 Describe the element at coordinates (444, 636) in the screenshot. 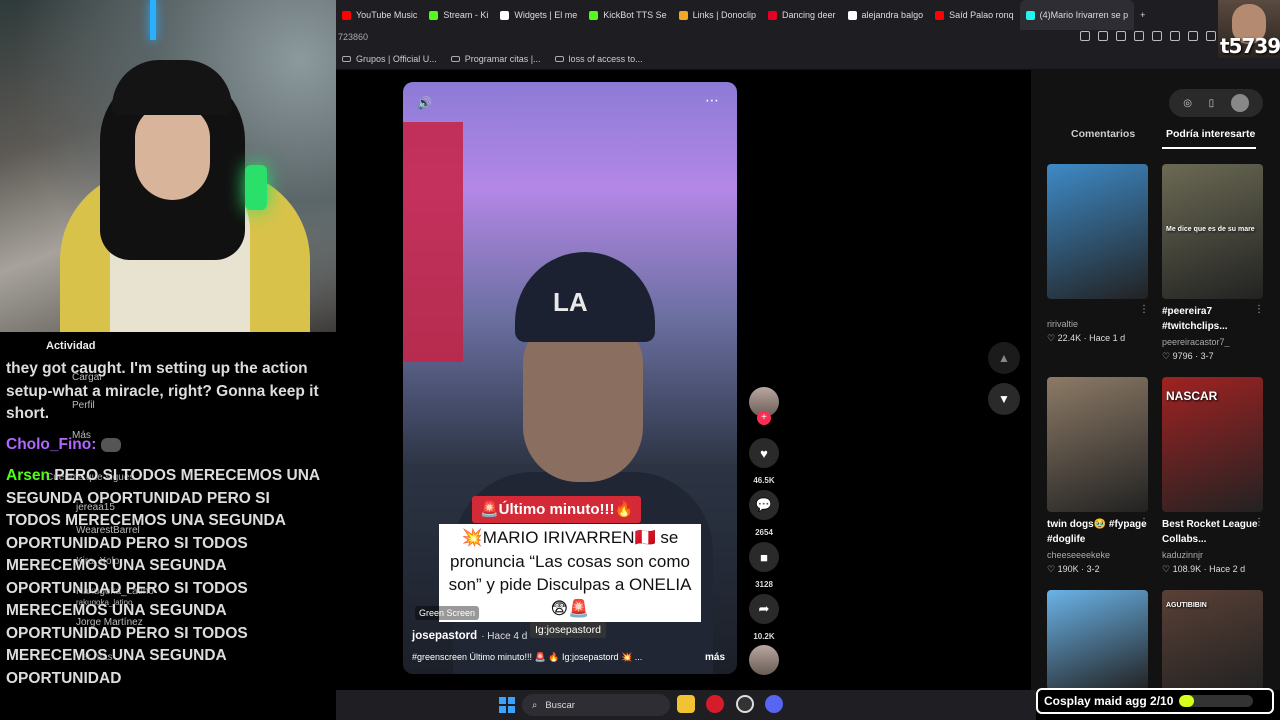

I see `author-name: josepastord` at that location.